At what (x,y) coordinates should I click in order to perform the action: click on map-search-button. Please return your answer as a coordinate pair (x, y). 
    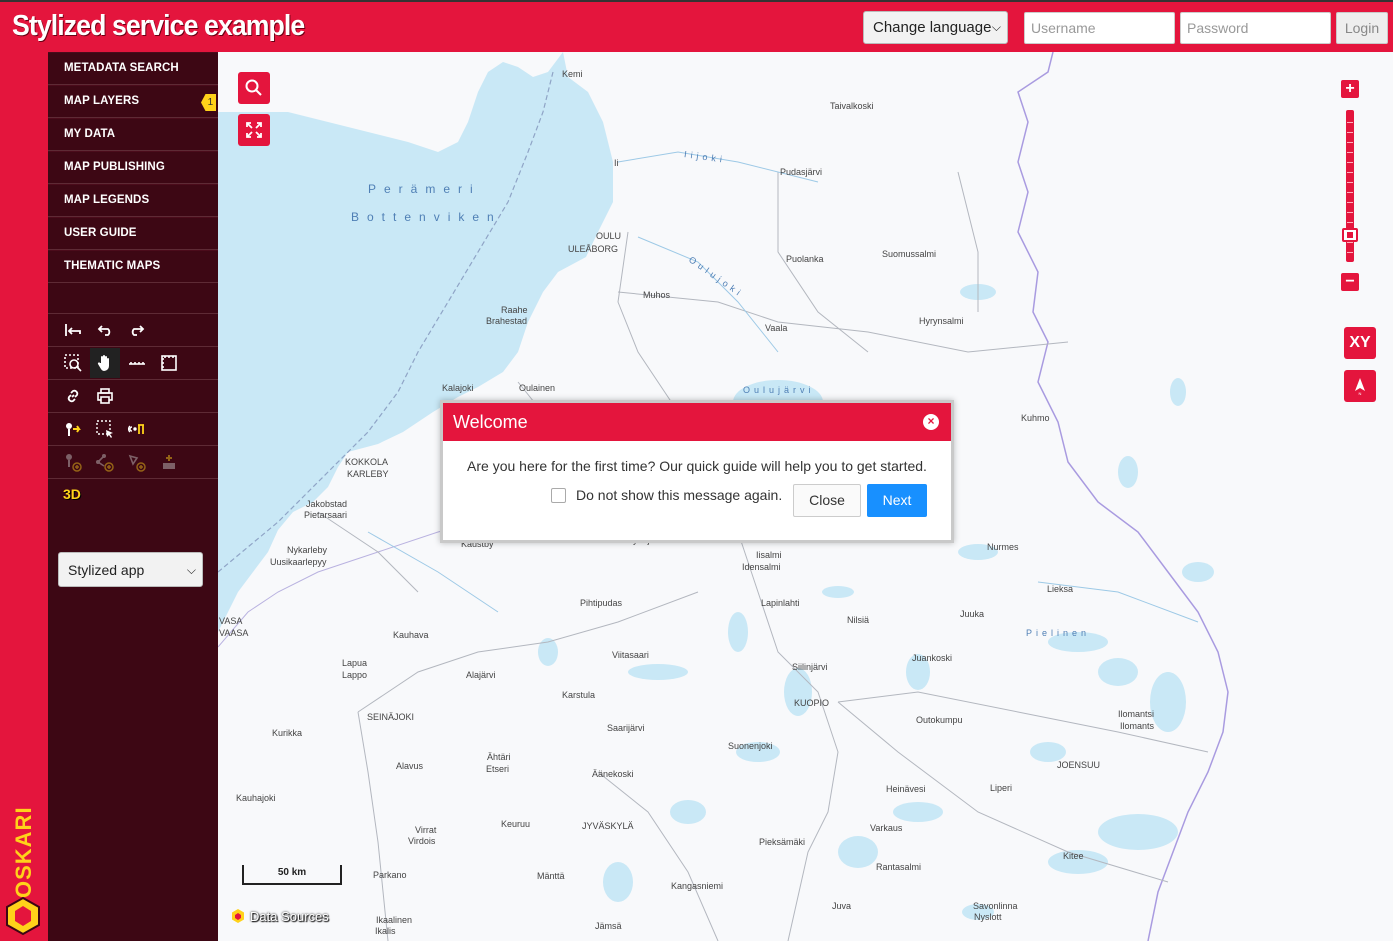
    Looking at the image, I should click on (254, 88).